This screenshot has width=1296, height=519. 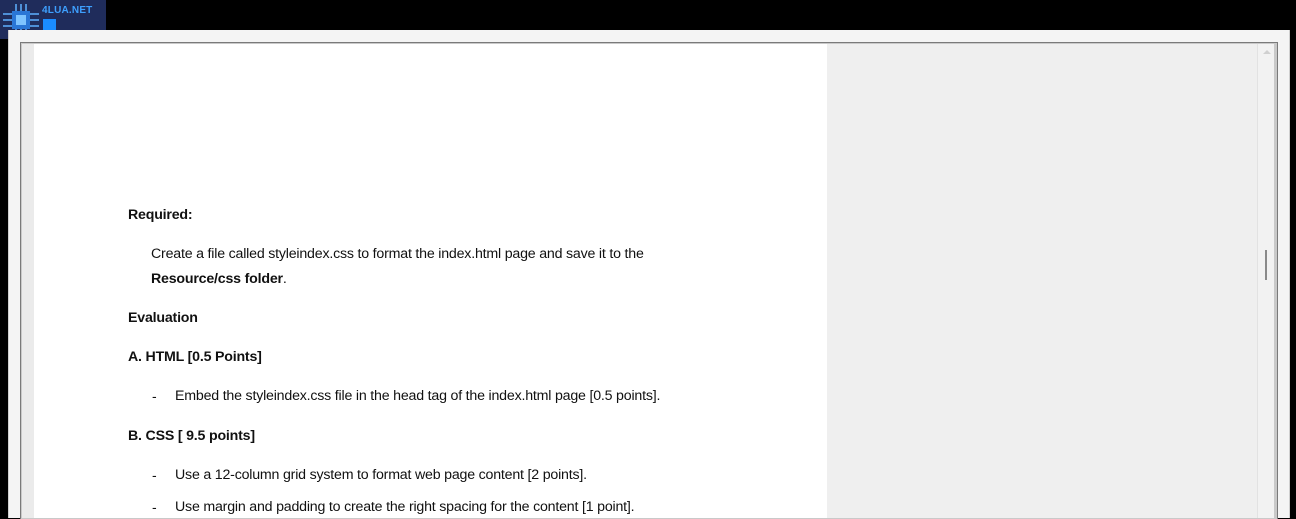 I want to click on period: ., so click(x=284, y=279).